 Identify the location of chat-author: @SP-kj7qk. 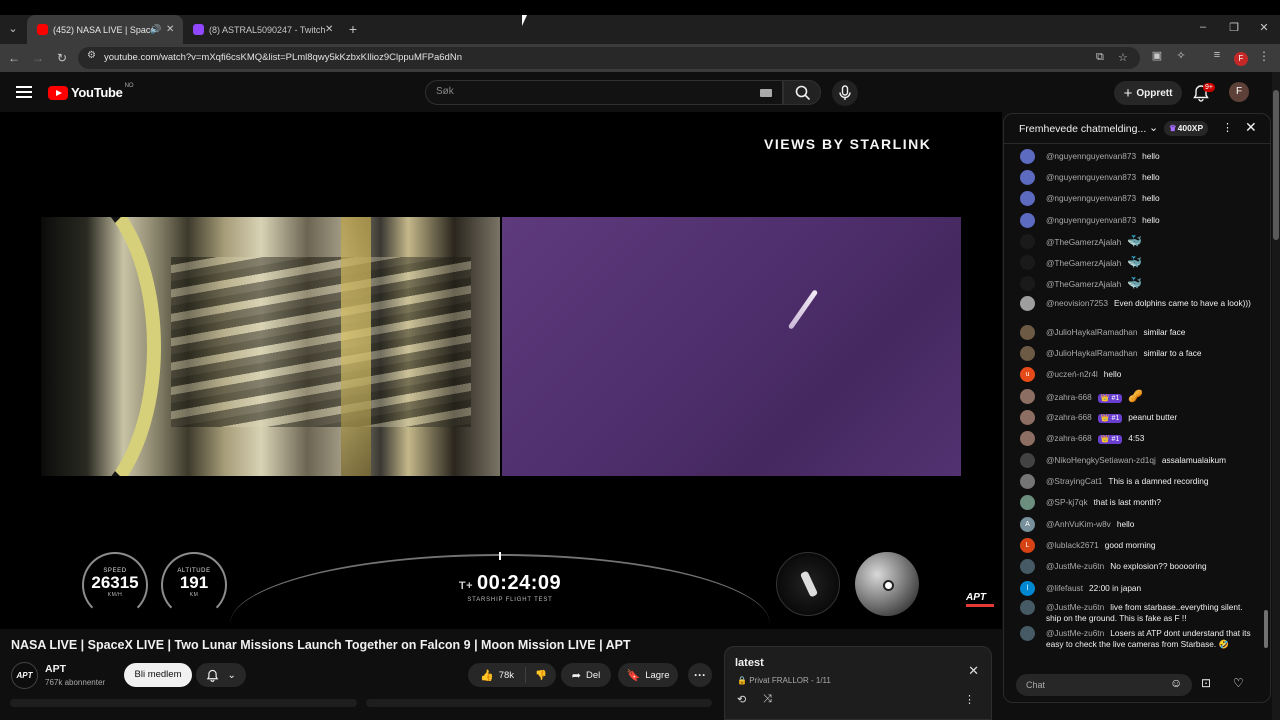
(1067, 502).